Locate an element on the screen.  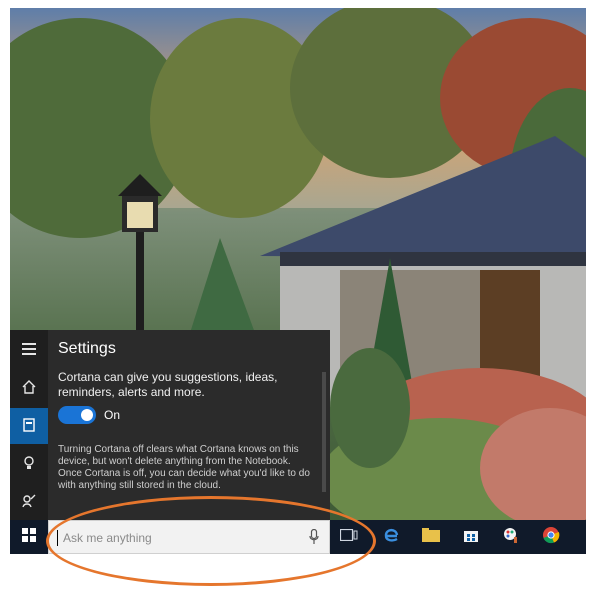
notebook-button is located at coordinates (29, 426).